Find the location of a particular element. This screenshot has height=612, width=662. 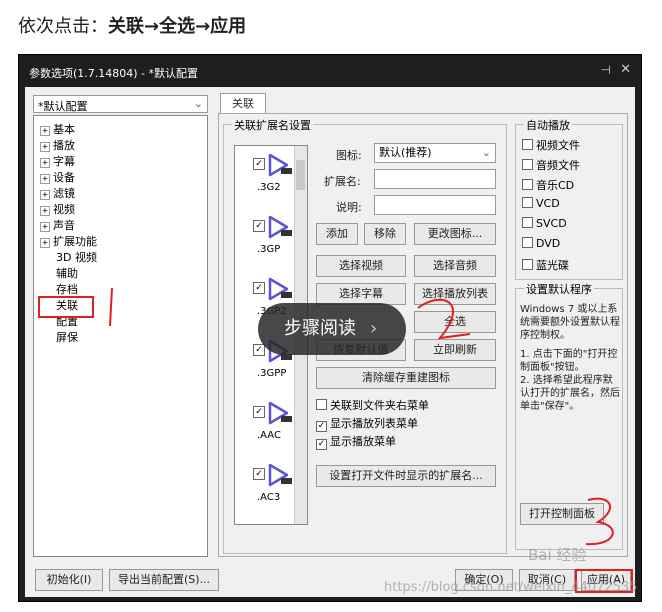

list-item: ✓ .AC3 is located at coordinates (271, 492).